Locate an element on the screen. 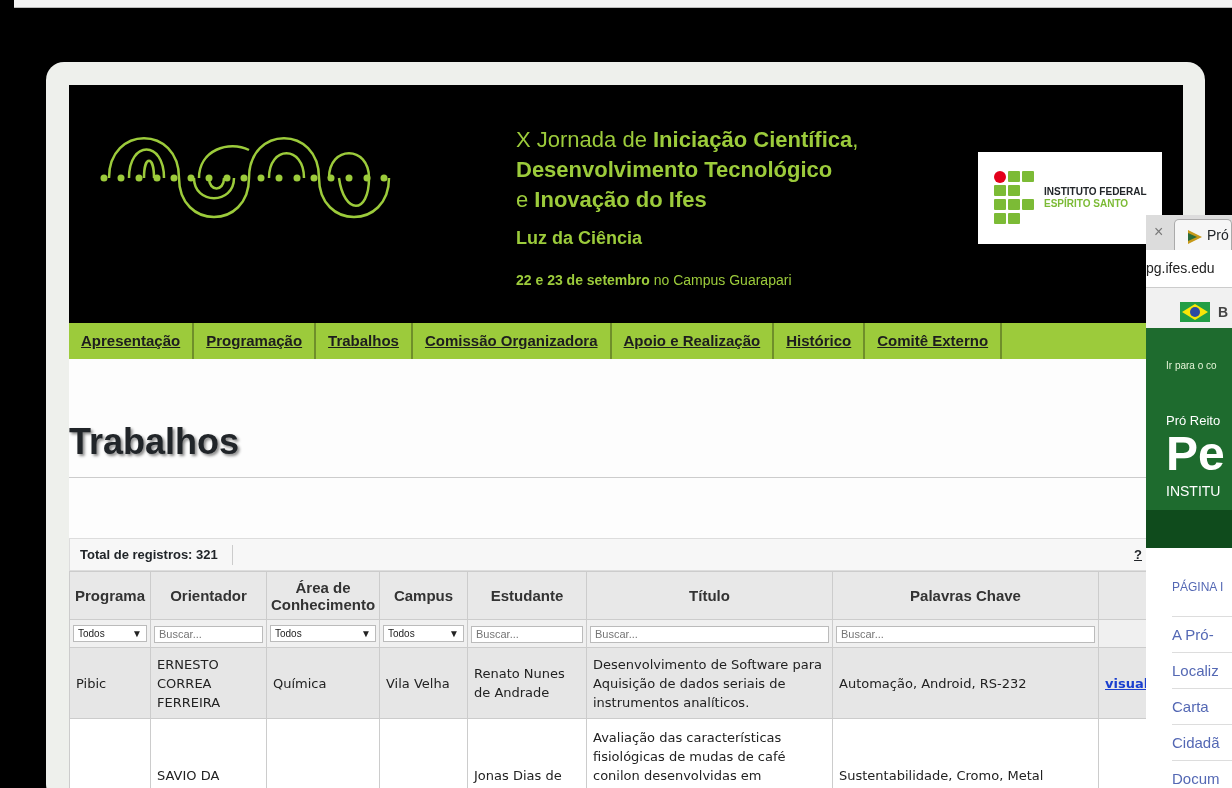  skip-link: Ir para o co is located at coordinates (1199, 365).